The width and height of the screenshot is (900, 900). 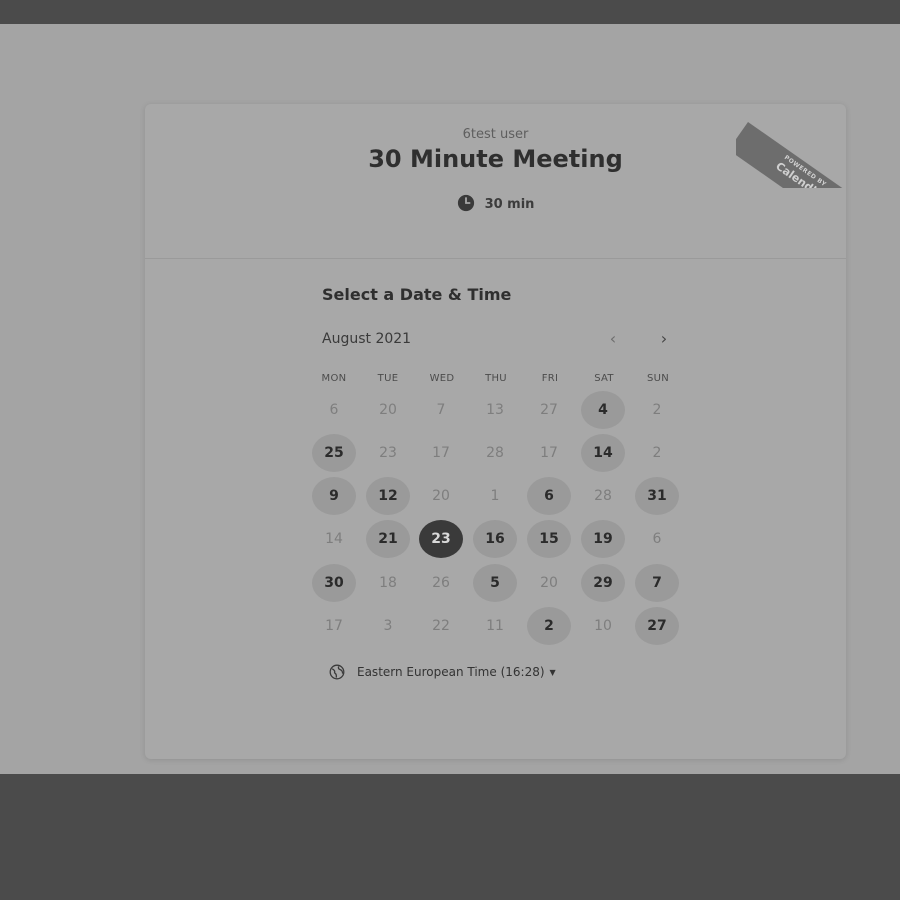 What do you see at coordinates (495, 410) in the screenshot?
I see `calendar-day: 13` at bounding box center [495, 410].